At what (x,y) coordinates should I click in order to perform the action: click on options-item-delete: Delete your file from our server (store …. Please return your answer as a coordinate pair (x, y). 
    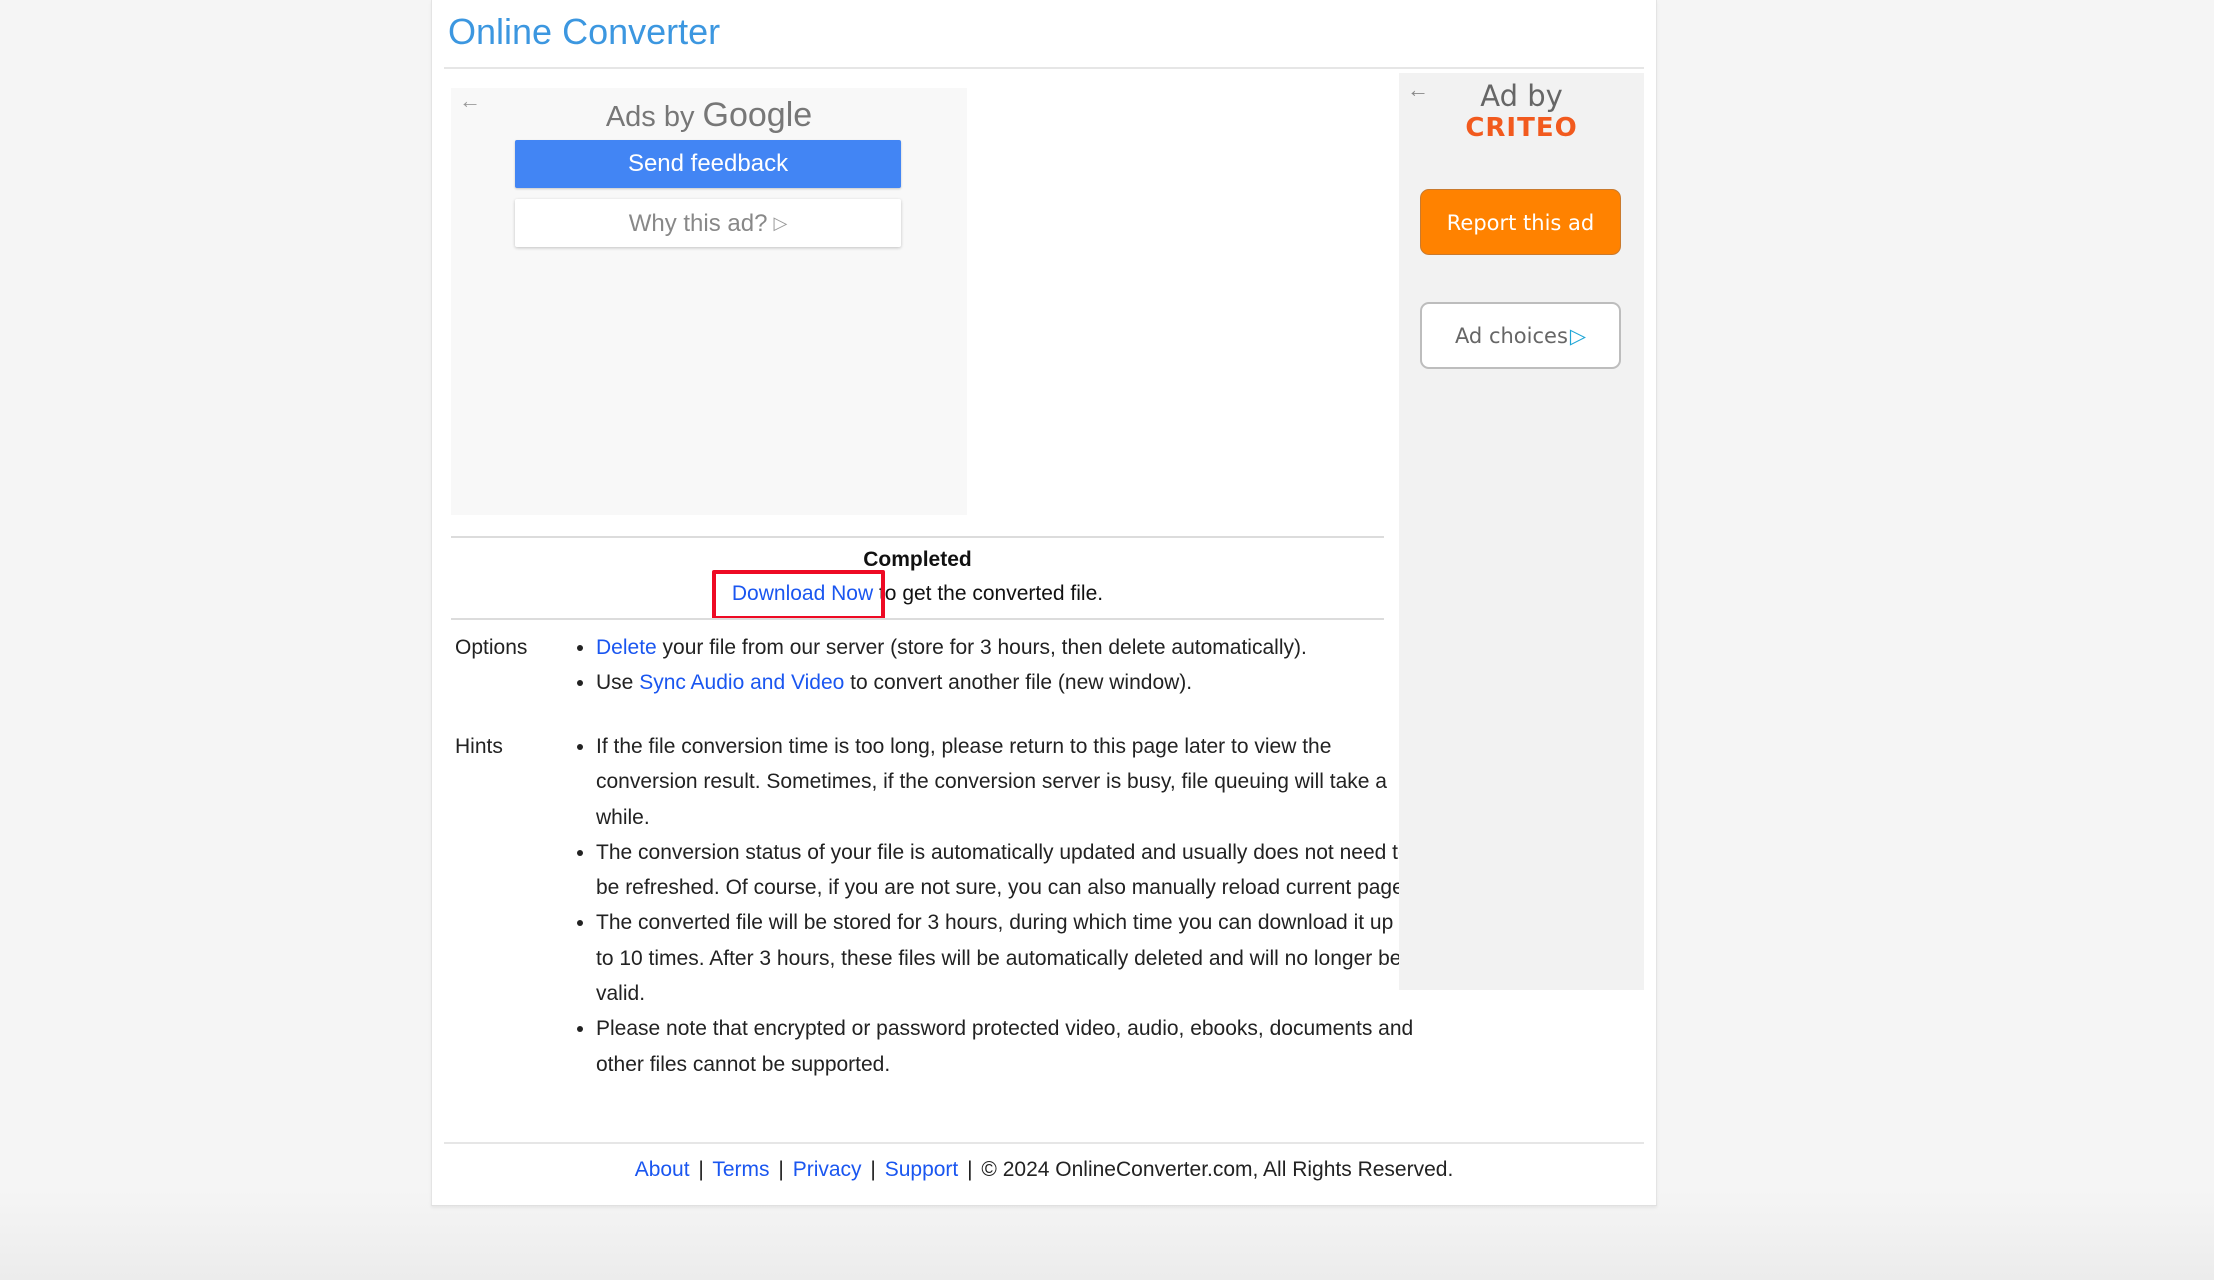
    Looking at the image, I should click on (1006, 647).